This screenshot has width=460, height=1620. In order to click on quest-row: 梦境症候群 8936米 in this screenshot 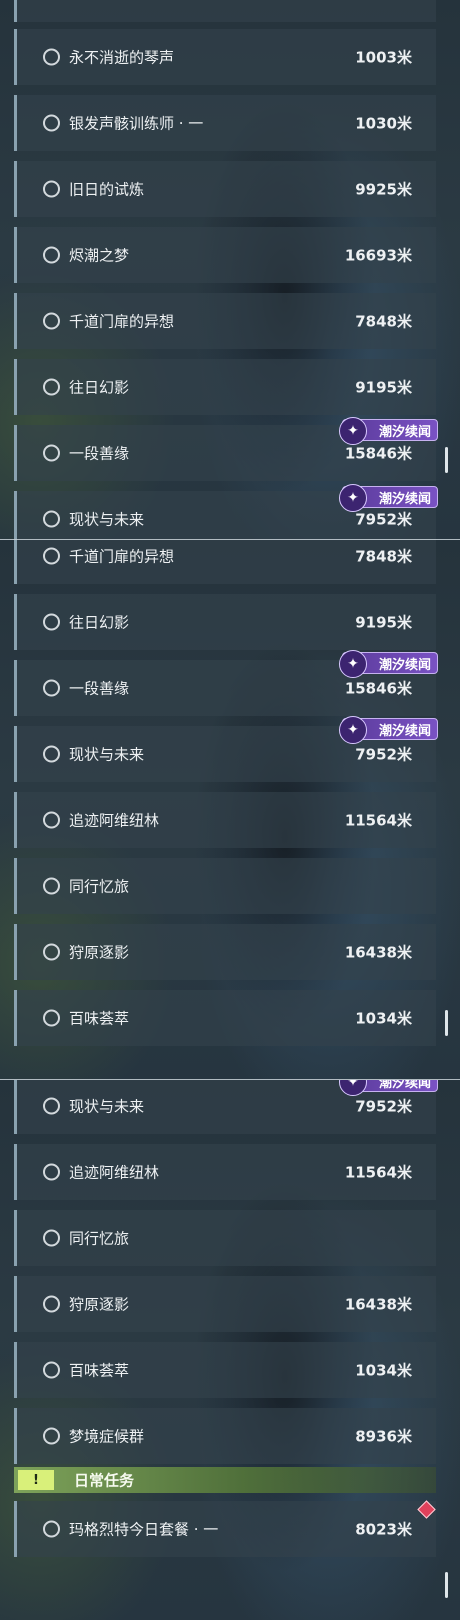, I will do `click(225, 1436)`.